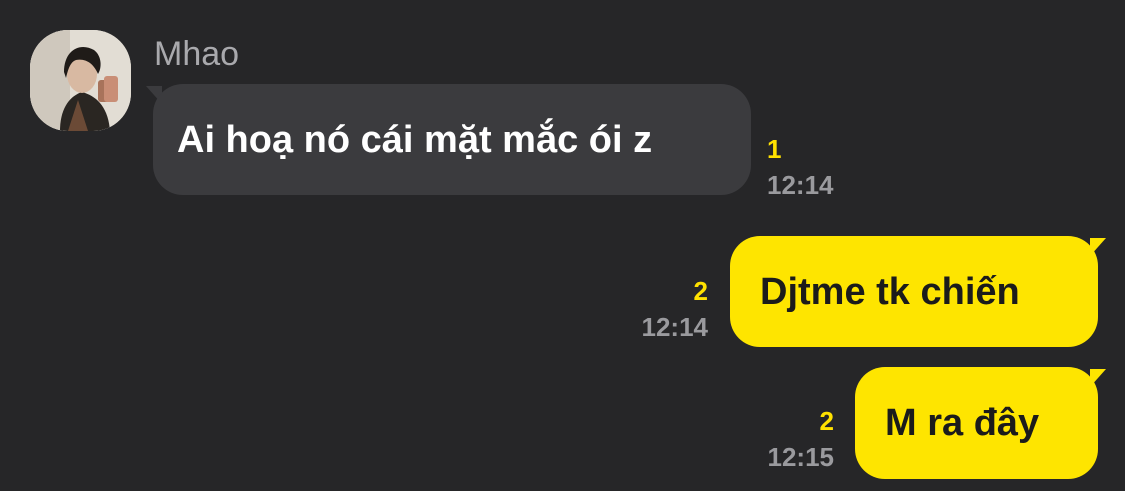 This screenshot has height=491, width=1125. Describe the element at coordinates (452, 139) in the screenshot. I see `message-bubble: Ai hoạ nó cái mặt mắc ói z` at that location.